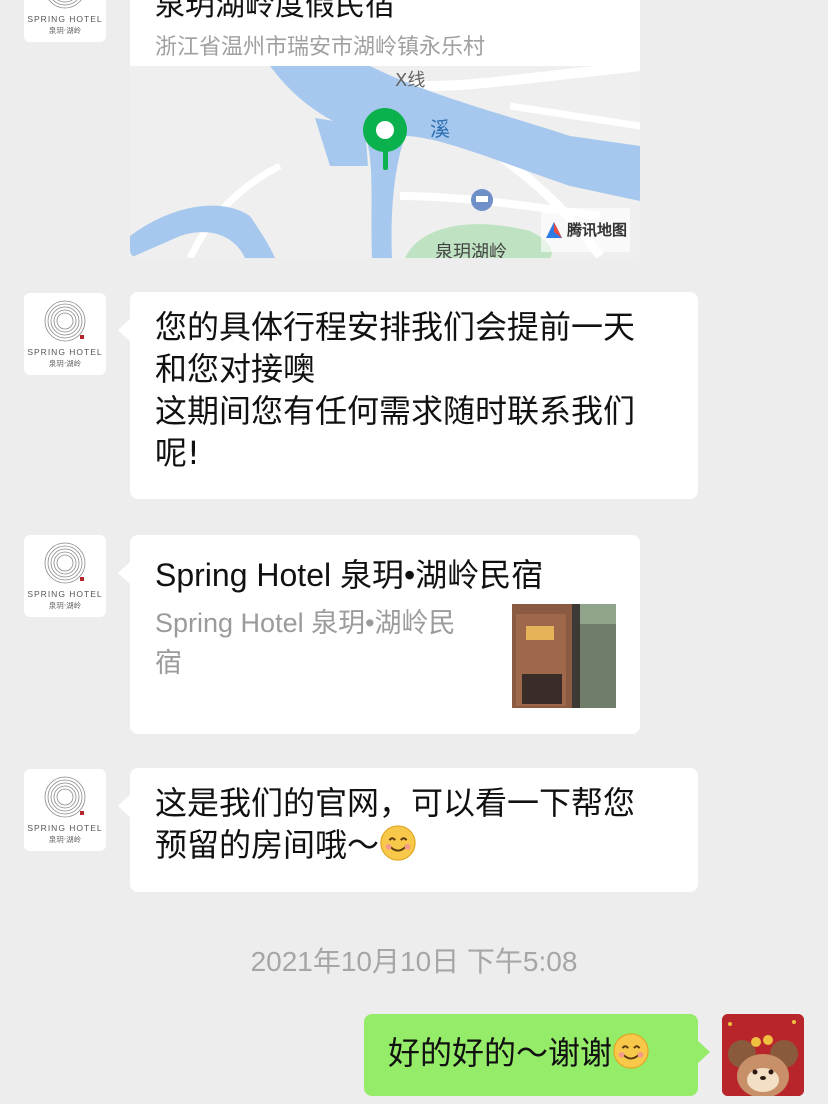  I want to click on location-map: X线 溪 泉玥湖岭 腾讯地图, so click(385, 162).